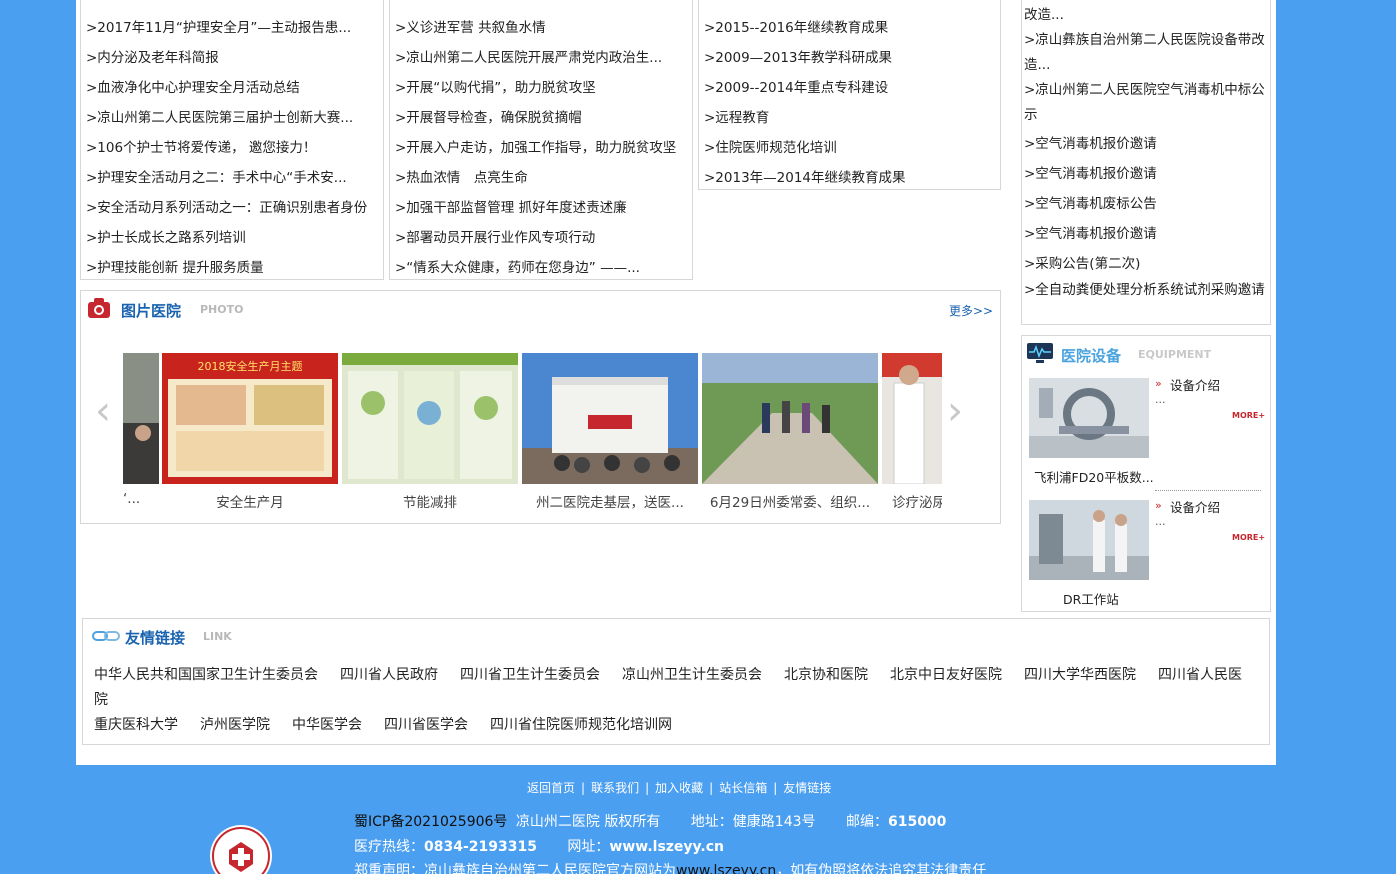 Image resolution: width=1396 pixels, height=874 pixels. What do you see at coordinates (798, 56) in the screenshot?
I see `list-item: >2009—2013年教学科研成果` at bounding box center [798, 56].